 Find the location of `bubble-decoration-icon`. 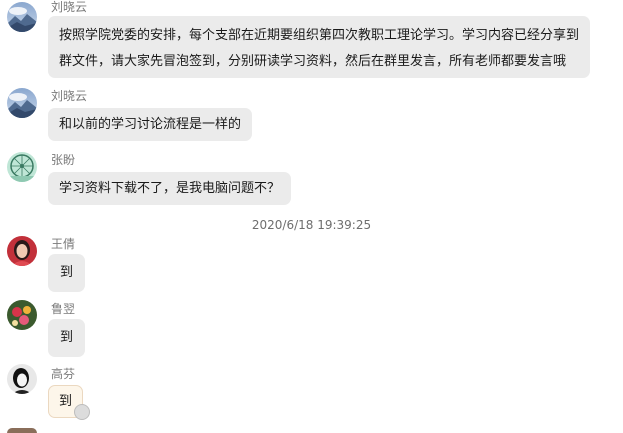

bubble-decoration-icon is located at coordinates (82, 412).